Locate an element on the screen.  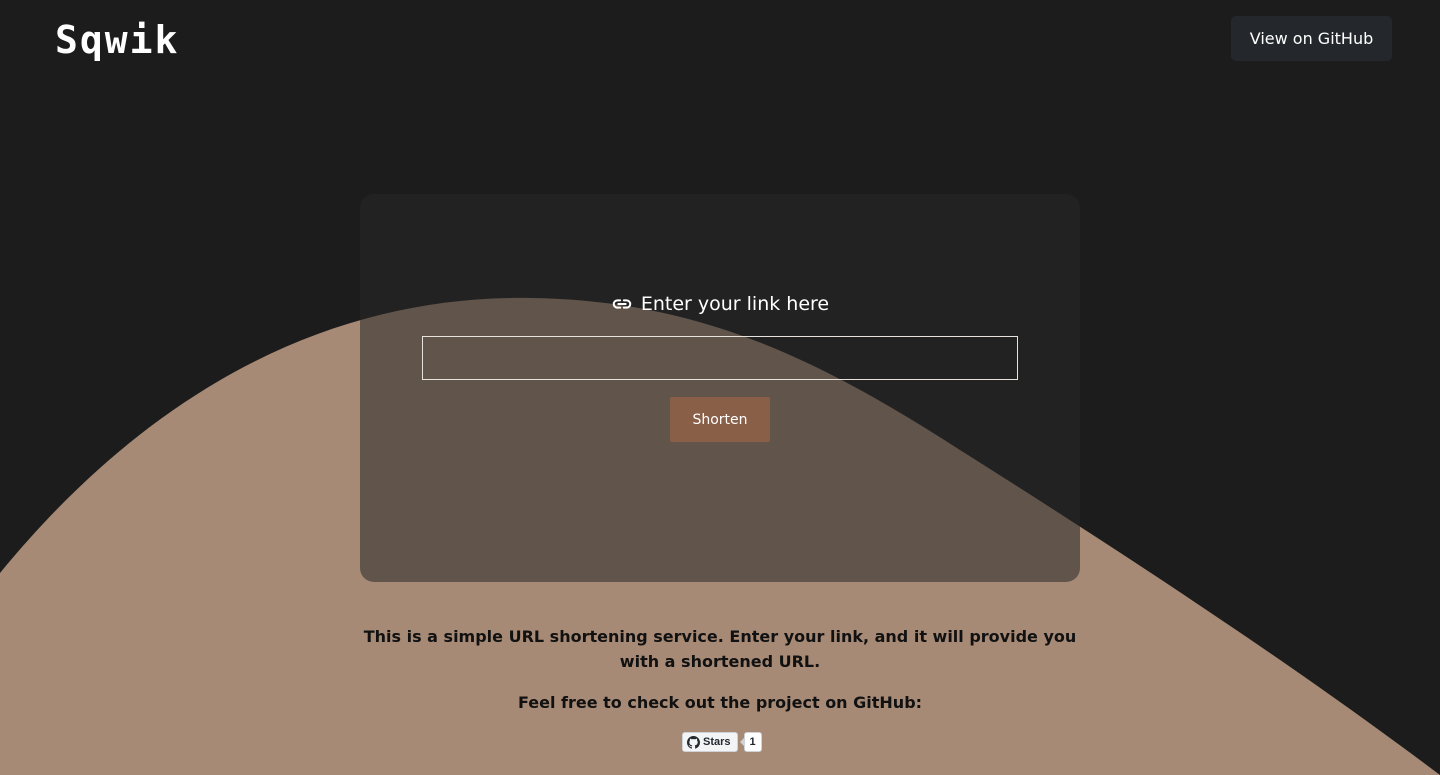
github-stars-badge: Stars 1 is located at coordinates (722, 742).